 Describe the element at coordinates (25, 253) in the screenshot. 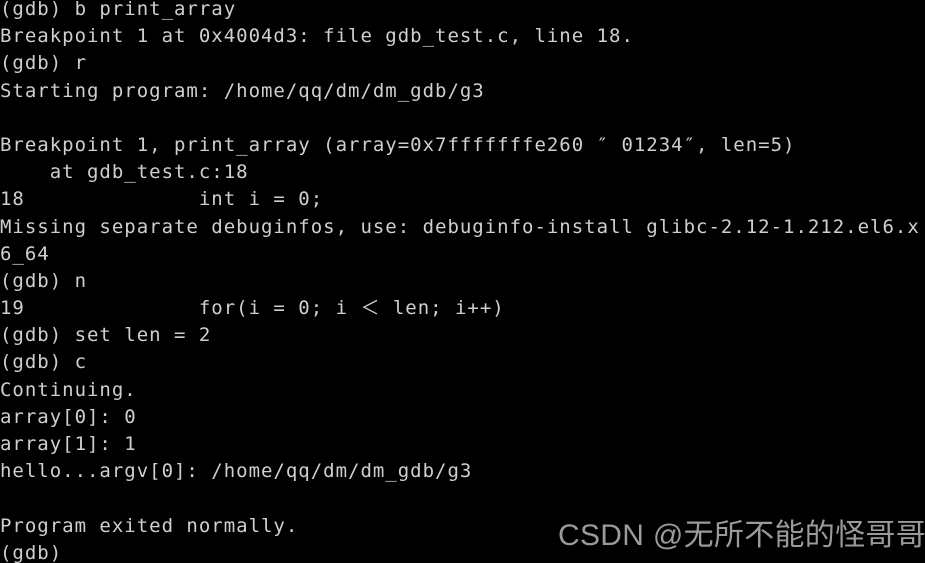

I see `terminal-line: 6_64` at that location.